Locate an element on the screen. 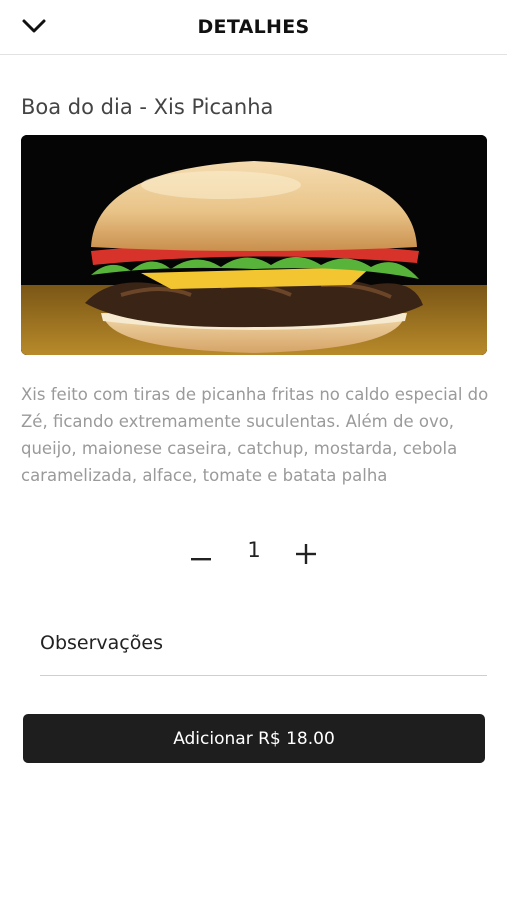 The image size is (507, 900). decrement-button is located at coordinates (201, 556).